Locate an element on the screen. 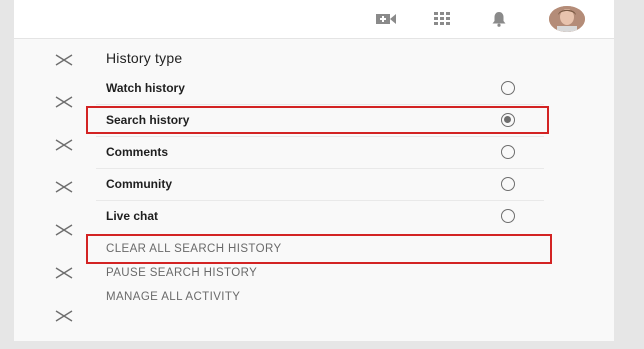  top-bar is located at coordinates (314, 19).